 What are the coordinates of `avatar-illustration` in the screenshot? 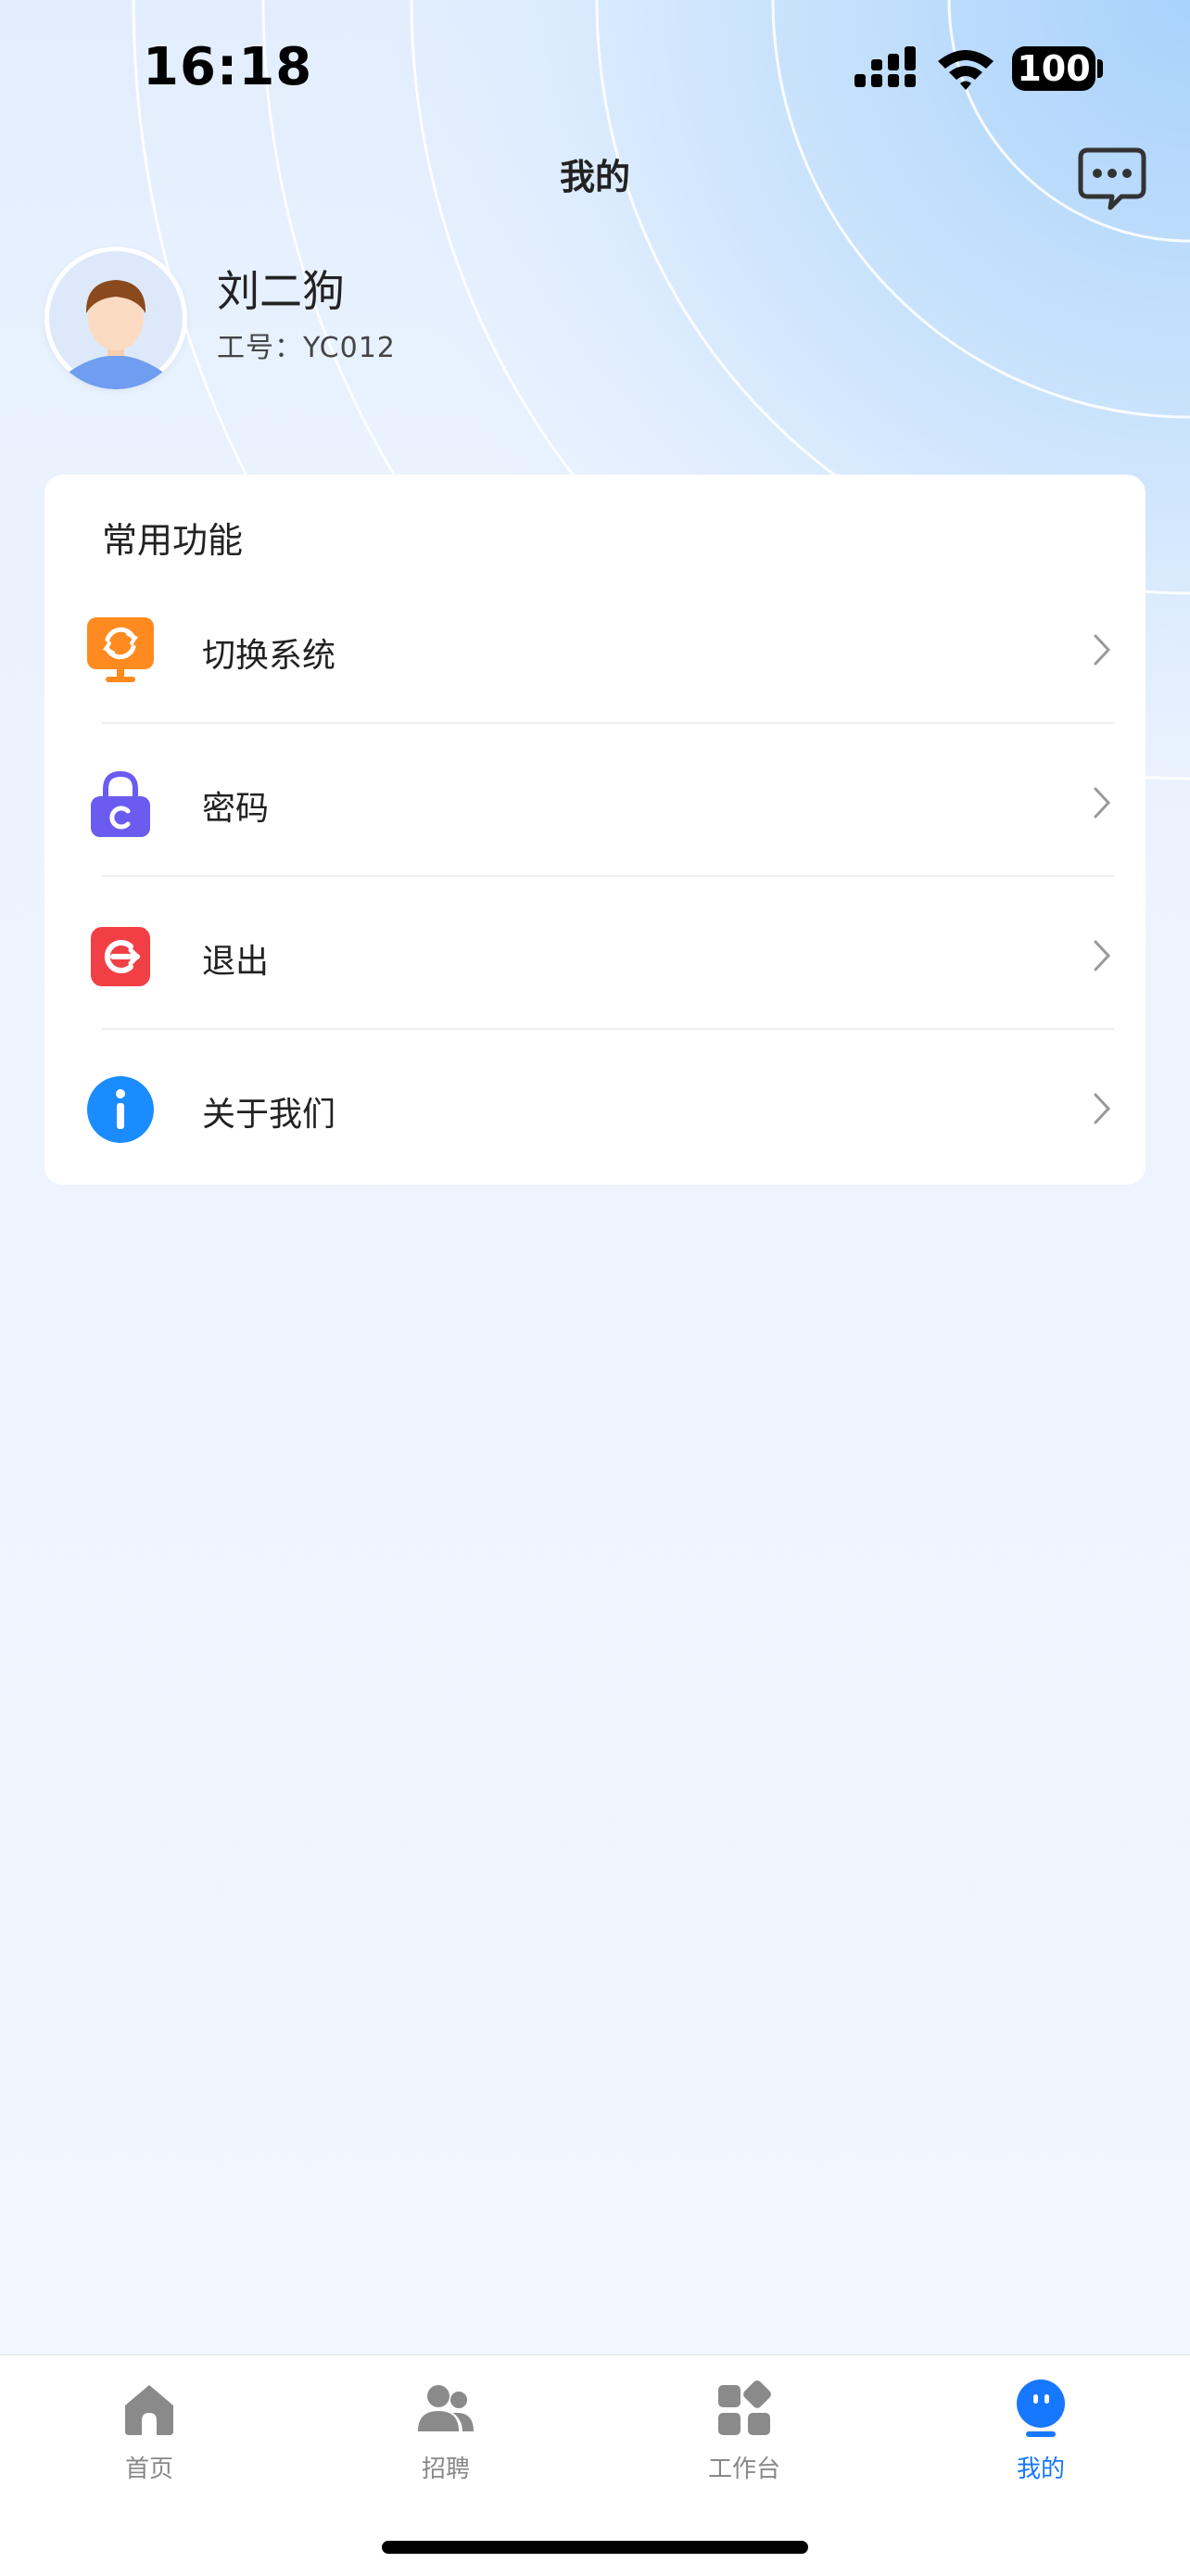 It's located at (116, 320).